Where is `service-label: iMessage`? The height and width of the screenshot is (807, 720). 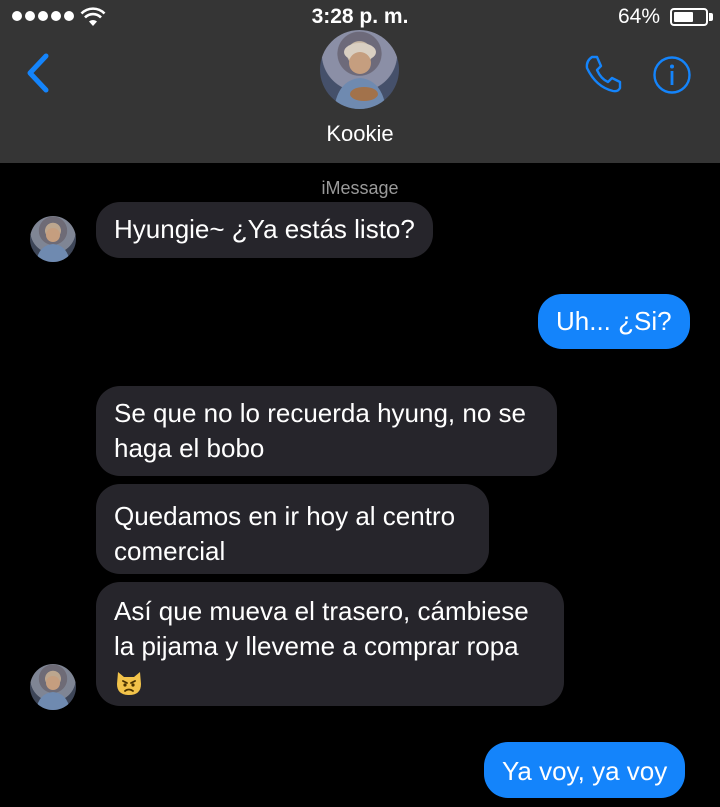
service-label: iMessage is located at coordinates (360, 188).